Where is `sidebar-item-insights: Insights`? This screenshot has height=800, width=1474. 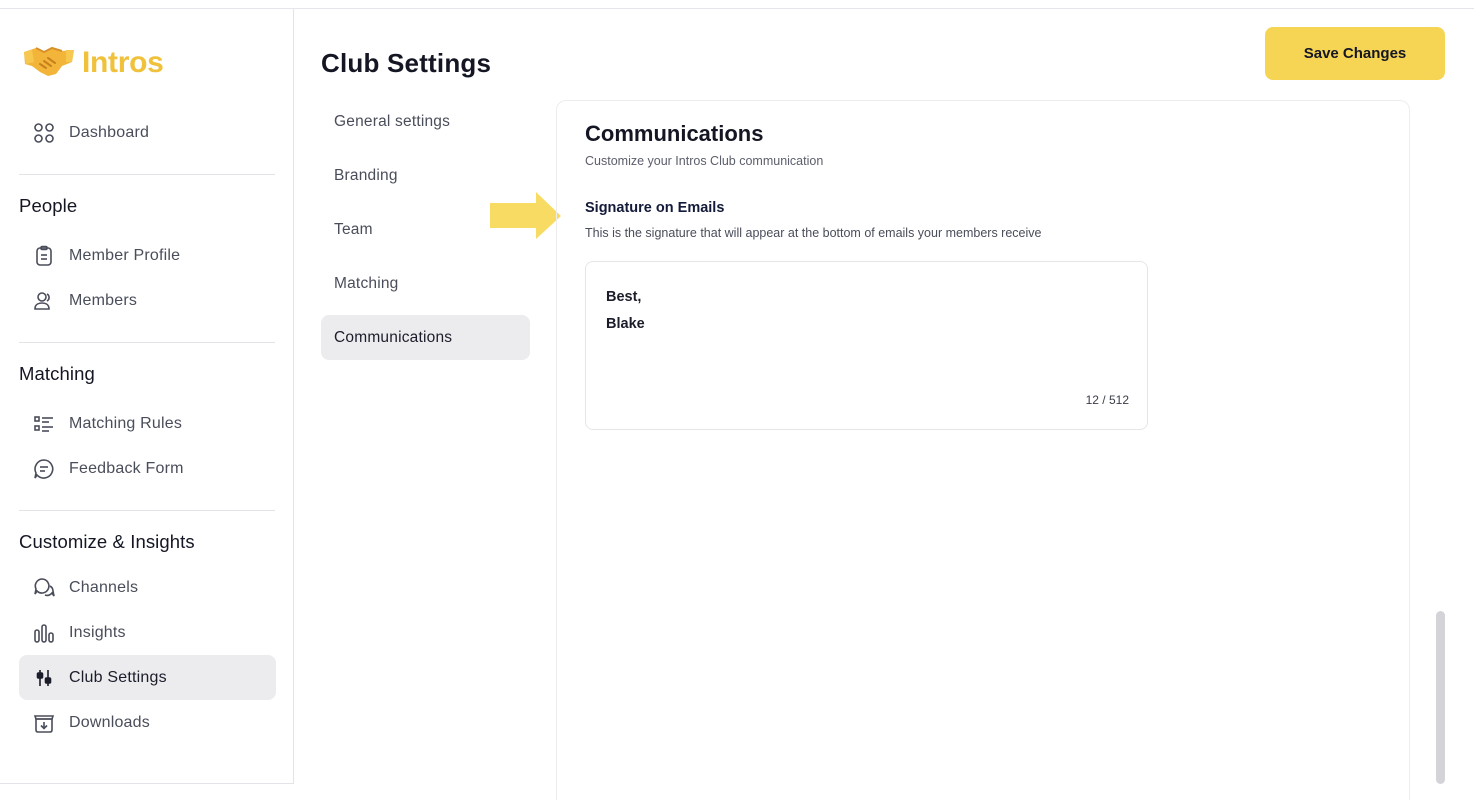
sidebar-item-insights: Insights is located at coordinates (147, 632).